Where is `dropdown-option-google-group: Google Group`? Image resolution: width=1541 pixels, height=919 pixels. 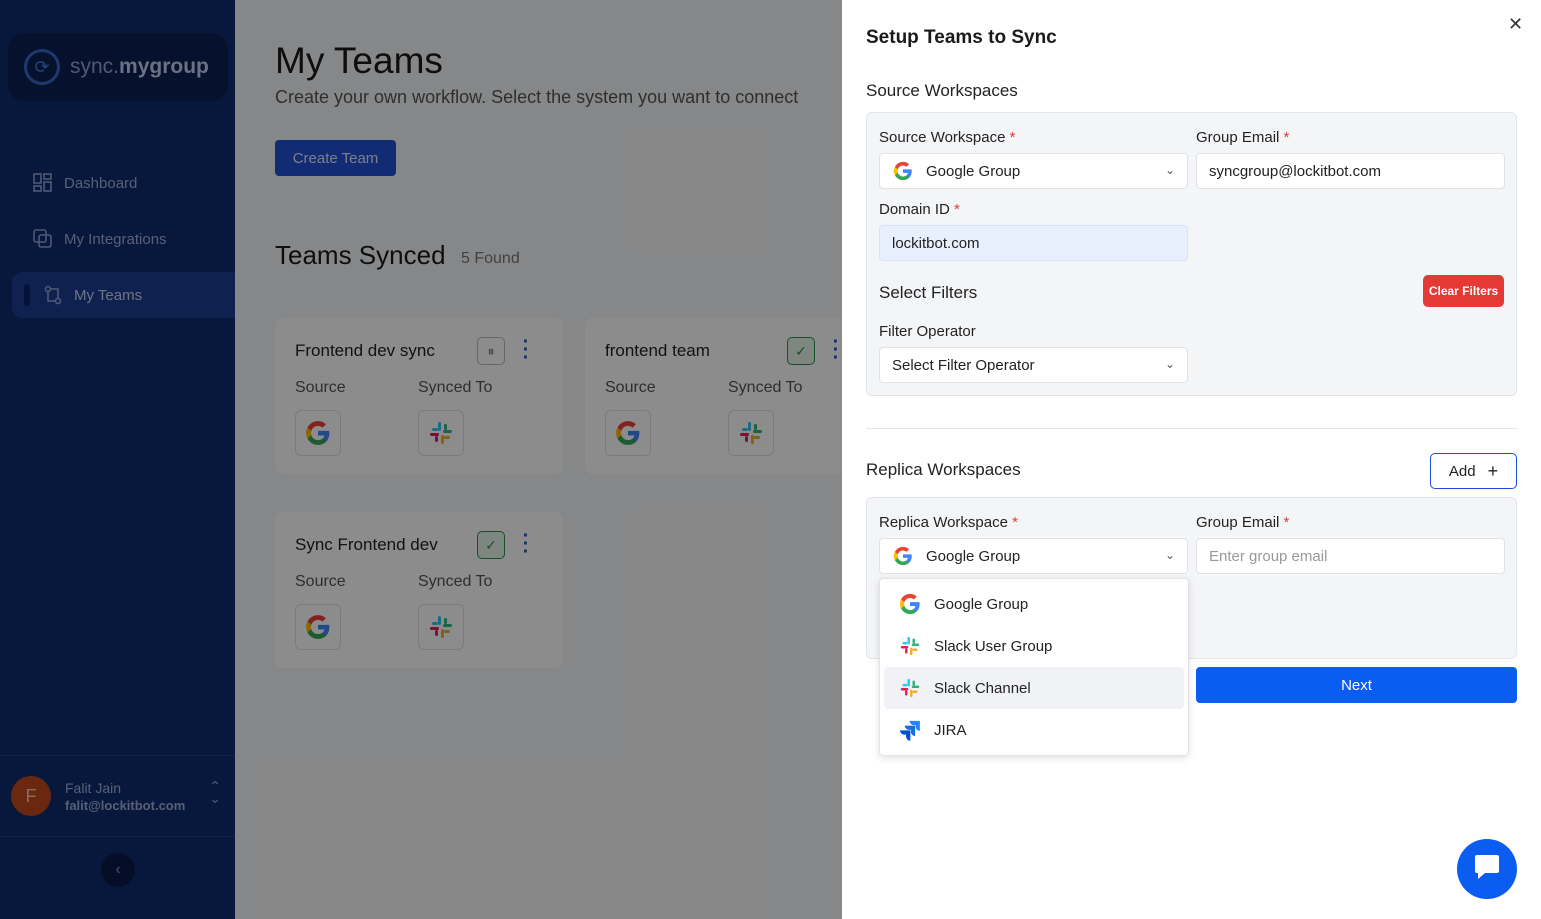 dropdown-option-google-group: Google Group is located at coordinates (1034, 604).